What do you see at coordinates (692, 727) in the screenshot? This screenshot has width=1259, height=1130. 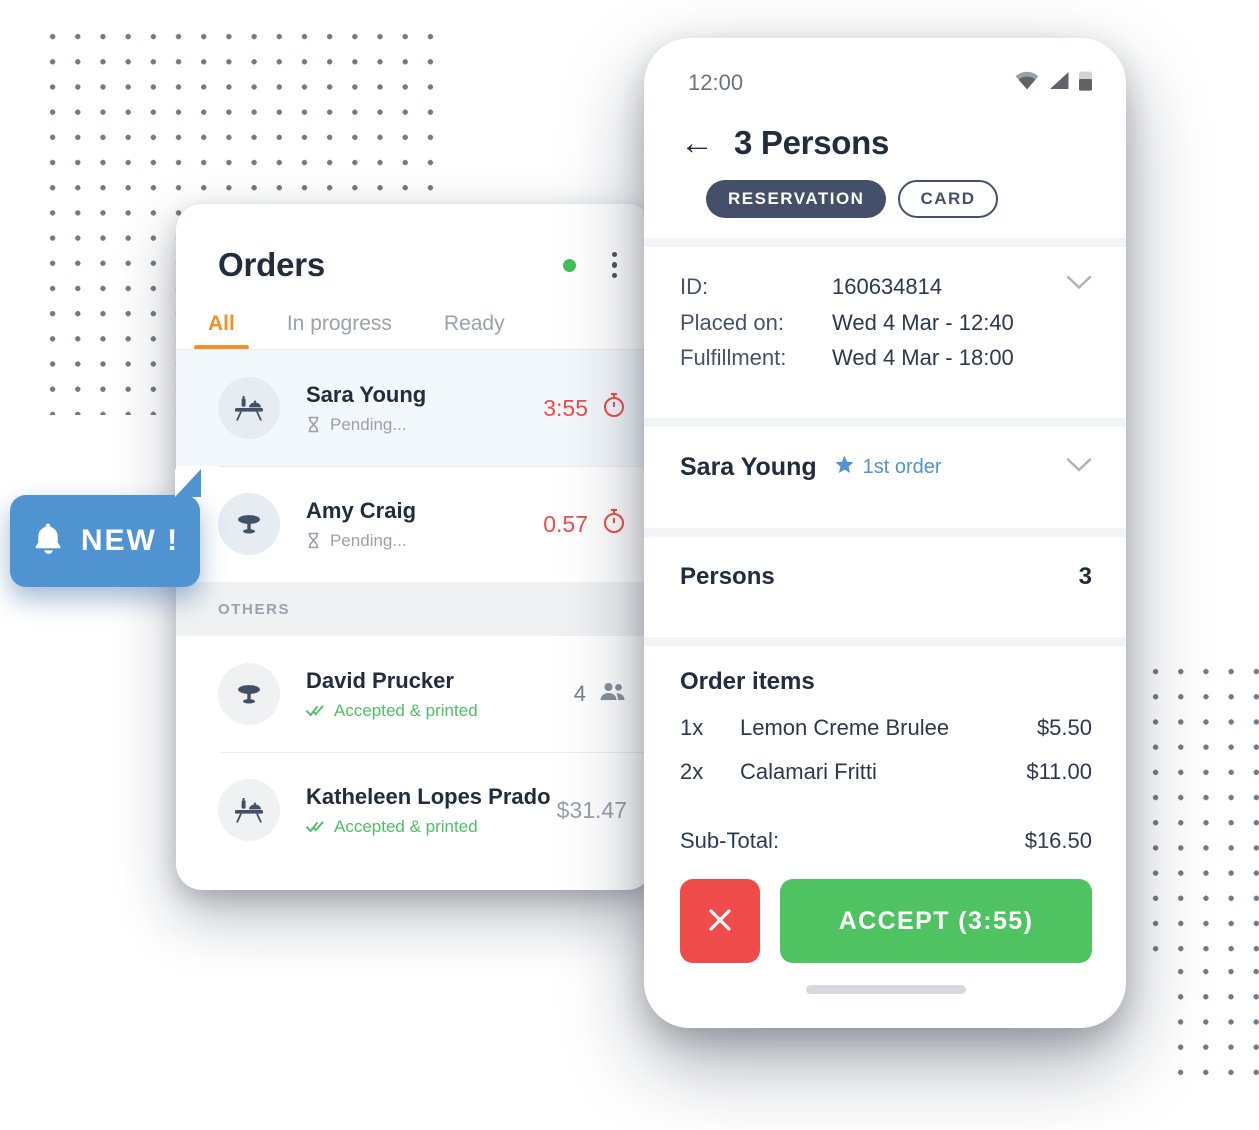 I see `item-quantity: 1x` at bounding box center [692, 727].